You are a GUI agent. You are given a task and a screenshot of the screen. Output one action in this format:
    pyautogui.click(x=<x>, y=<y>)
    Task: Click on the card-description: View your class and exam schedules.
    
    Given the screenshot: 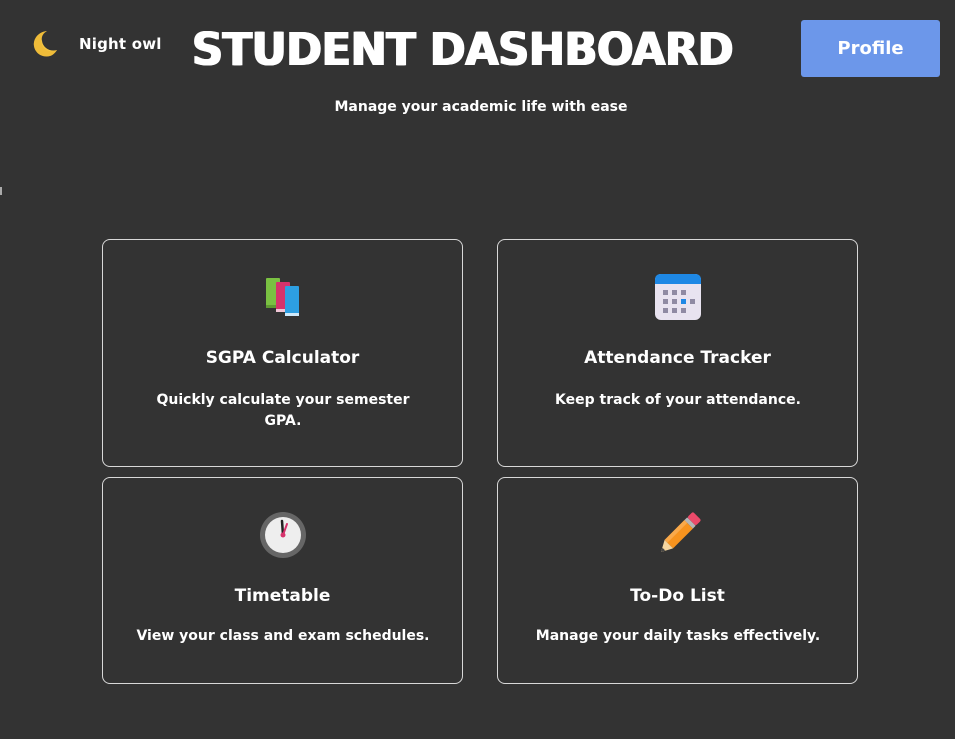 What is the action you would take?
    pyautogui.click(x=283, y=636)
    